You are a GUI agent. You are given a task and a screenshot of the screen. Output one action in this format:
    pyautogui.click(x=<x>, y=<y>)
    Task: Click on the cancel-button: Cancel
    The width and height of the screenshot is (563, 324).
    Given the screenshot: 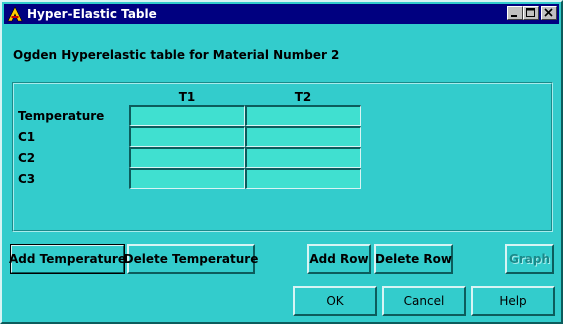 What is the action you would take?
    pyautogui.click(x=424, y=301)
    